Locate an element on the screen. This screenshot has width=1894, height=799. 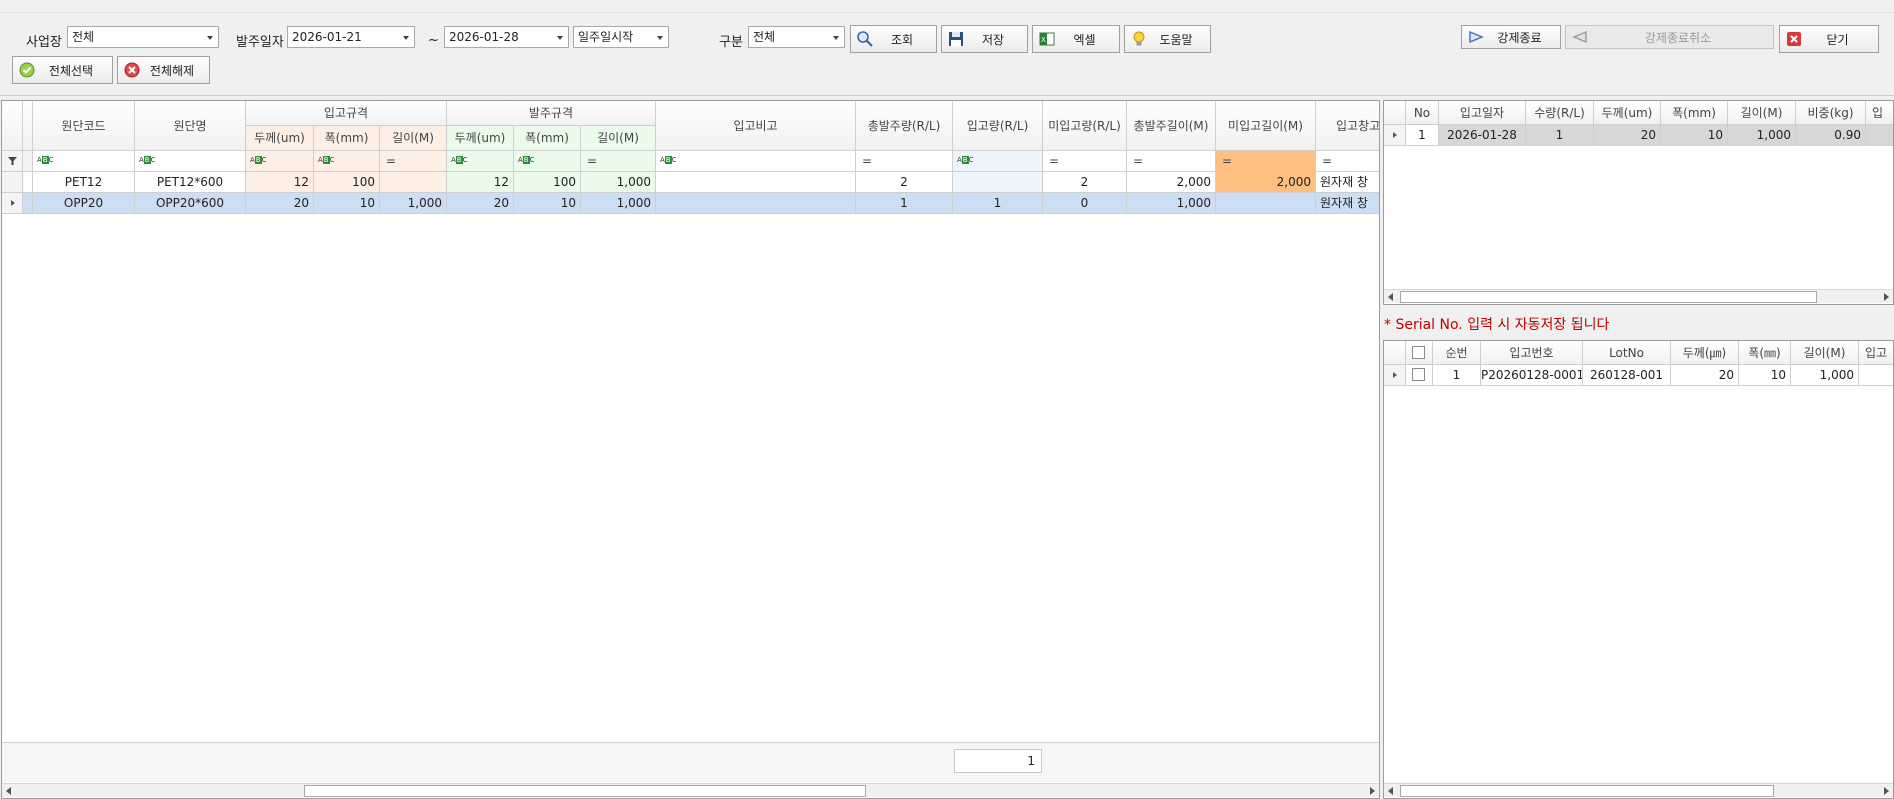
detail-col-weight: 비중(kg) is located at coordinates (1831, 113).